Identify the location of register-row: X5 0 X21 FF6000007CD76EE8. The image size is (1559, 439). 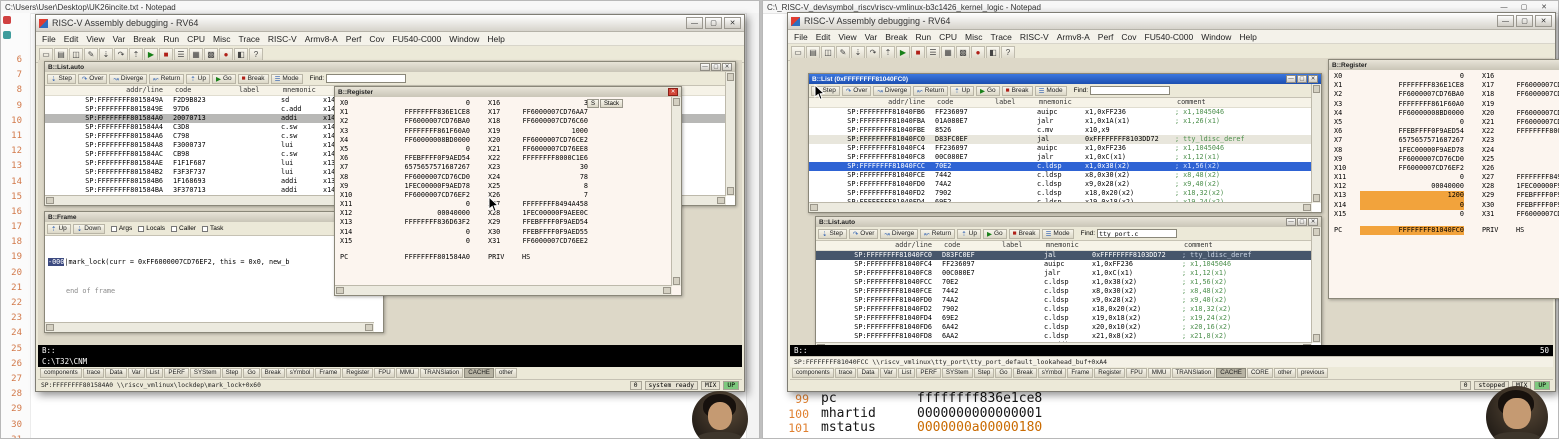
(508, 149).